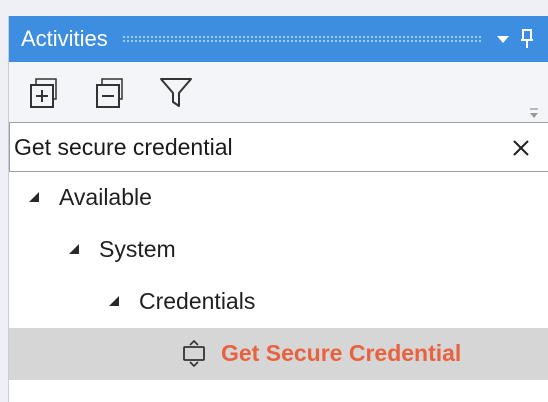  I want to click on activity-icon, so click(194, 354).